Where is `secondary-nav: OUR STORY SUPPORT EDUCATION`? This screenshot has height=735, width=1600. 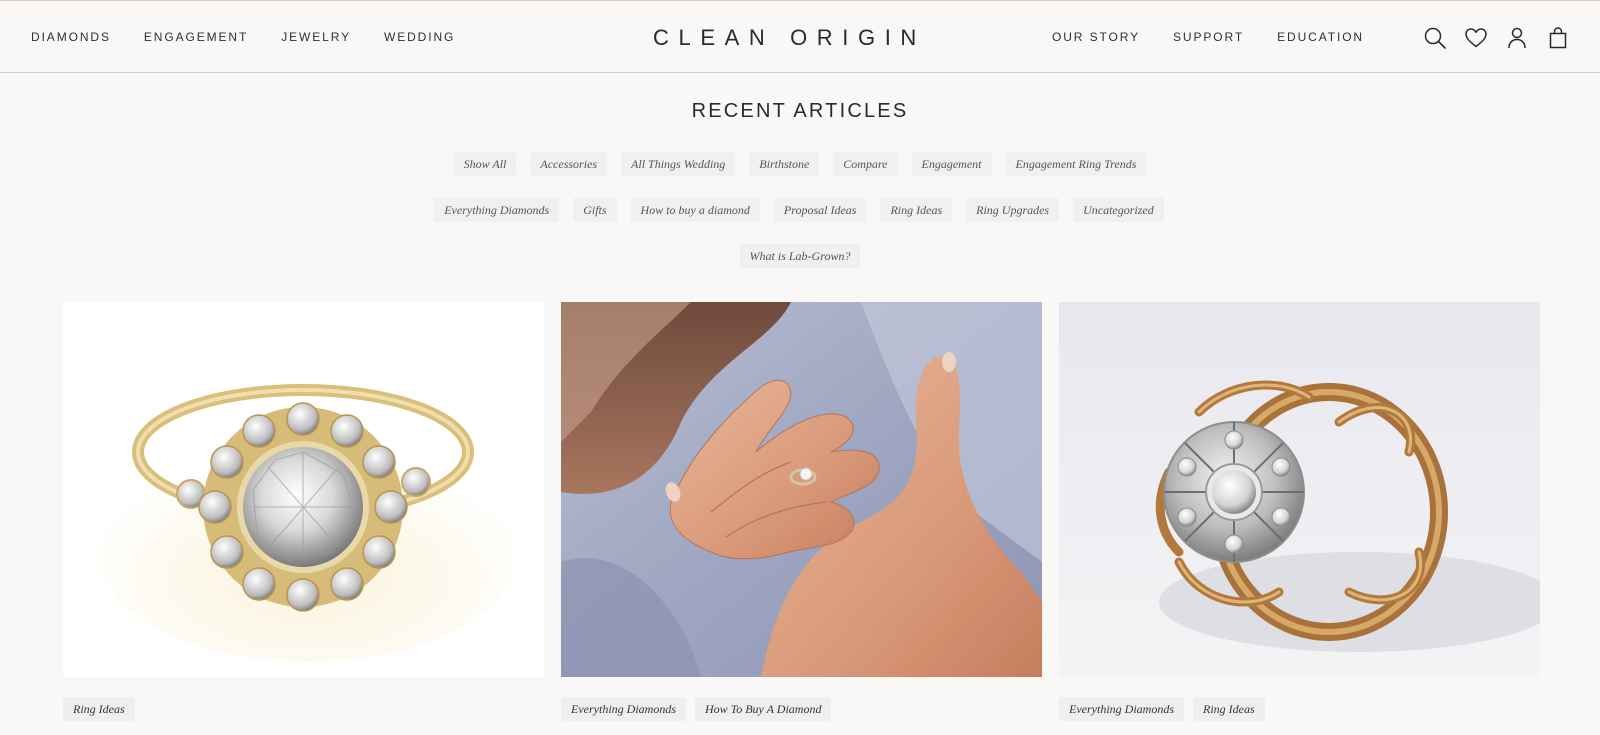 secondary-nav: OUR STORY SUPPORT EDUCATION is located at coordinates (1224, 37).